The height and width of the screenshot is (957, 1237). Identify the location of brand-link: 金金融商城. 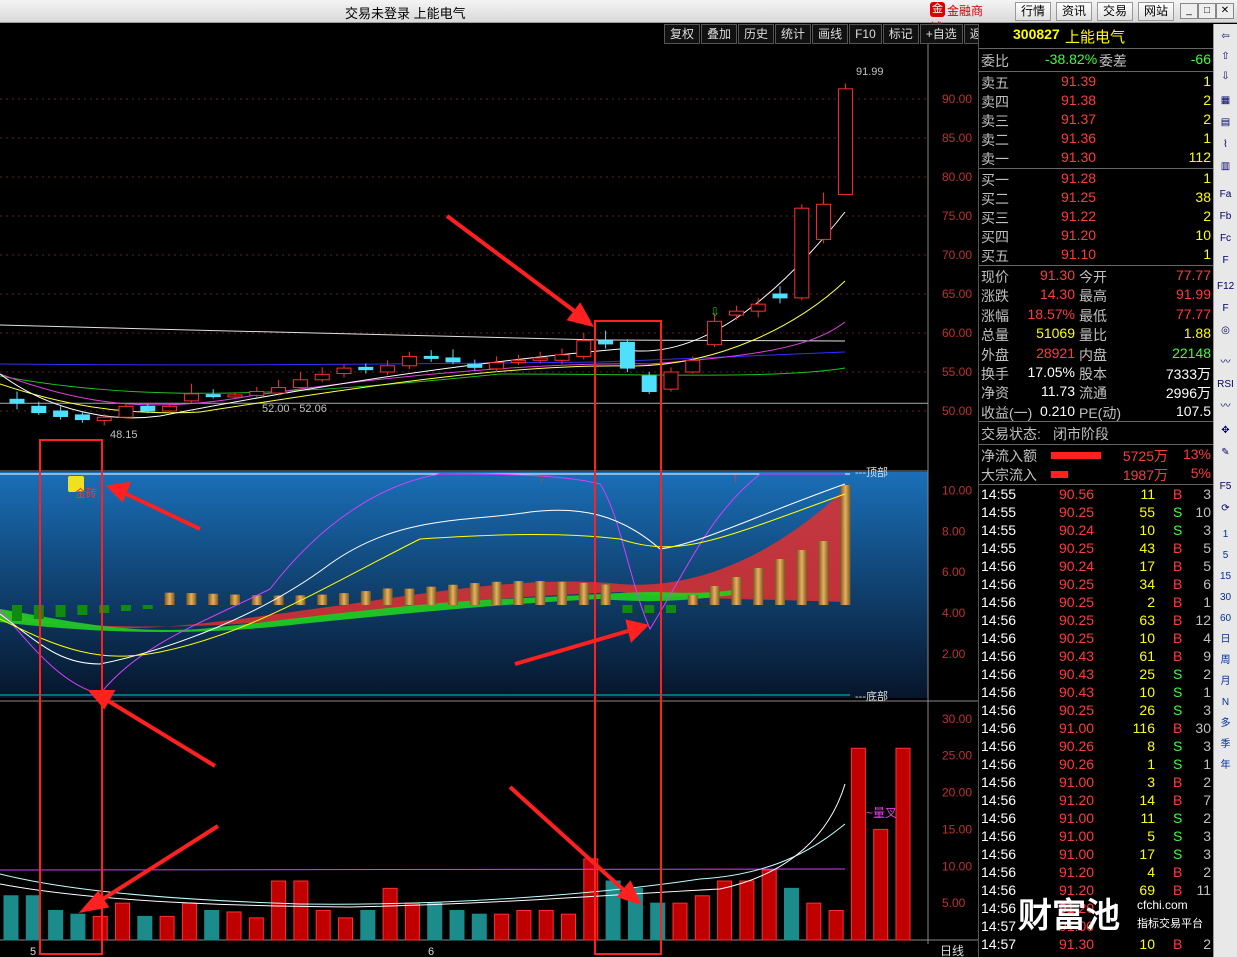
(957, 18).